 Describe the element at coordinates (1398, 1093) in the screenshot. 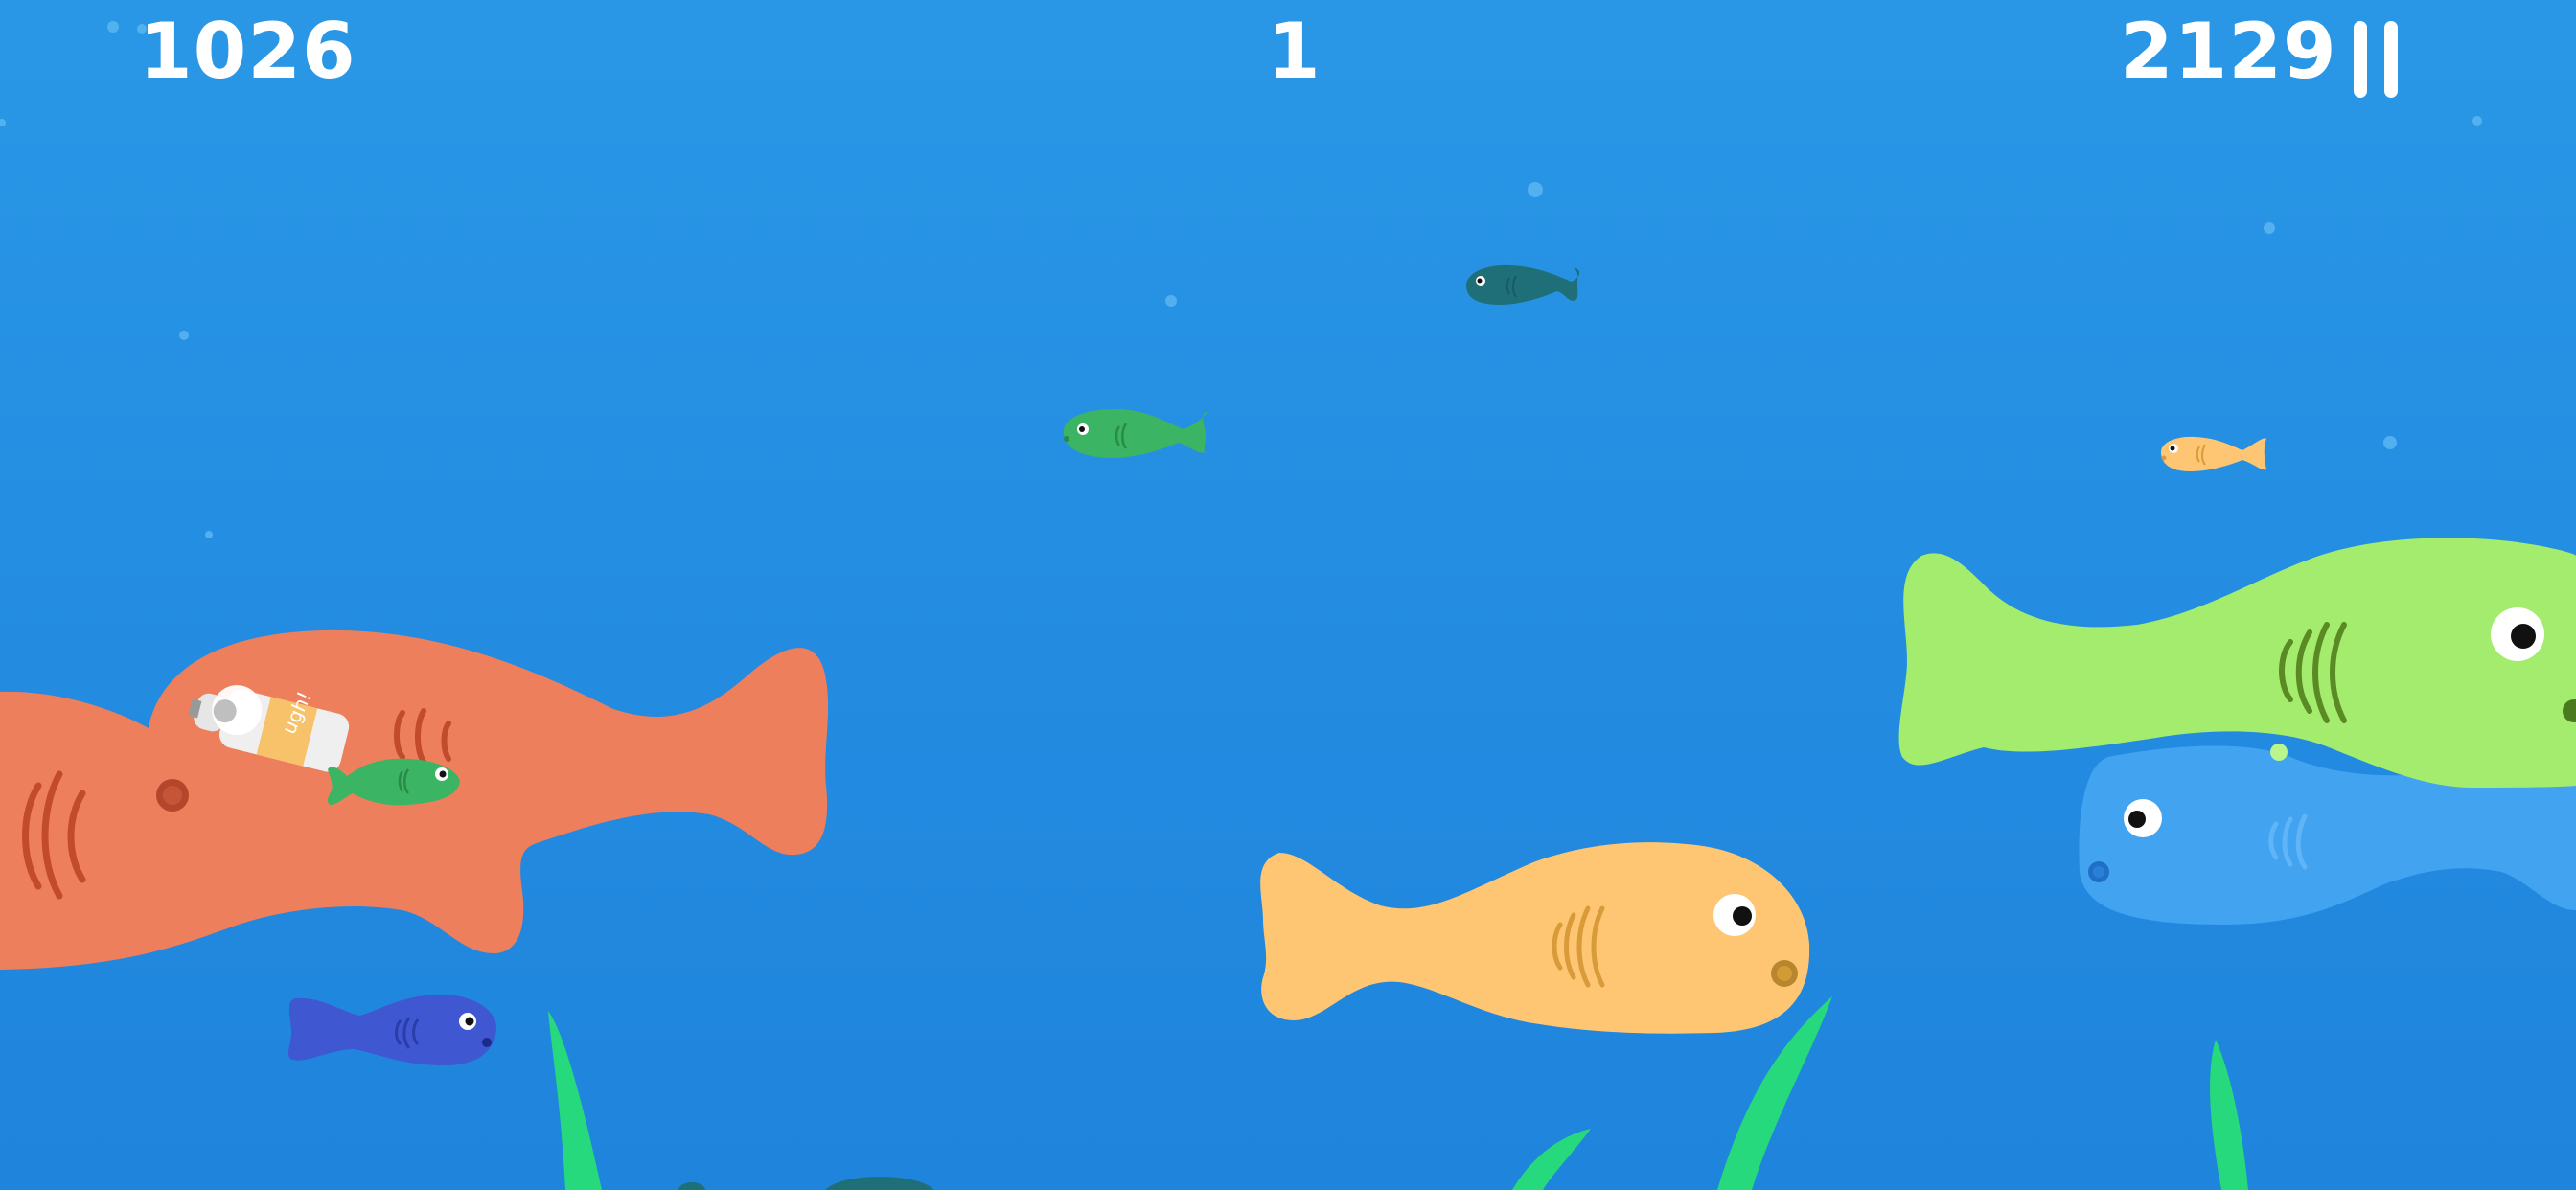

I see `seaweed-group` at that location.